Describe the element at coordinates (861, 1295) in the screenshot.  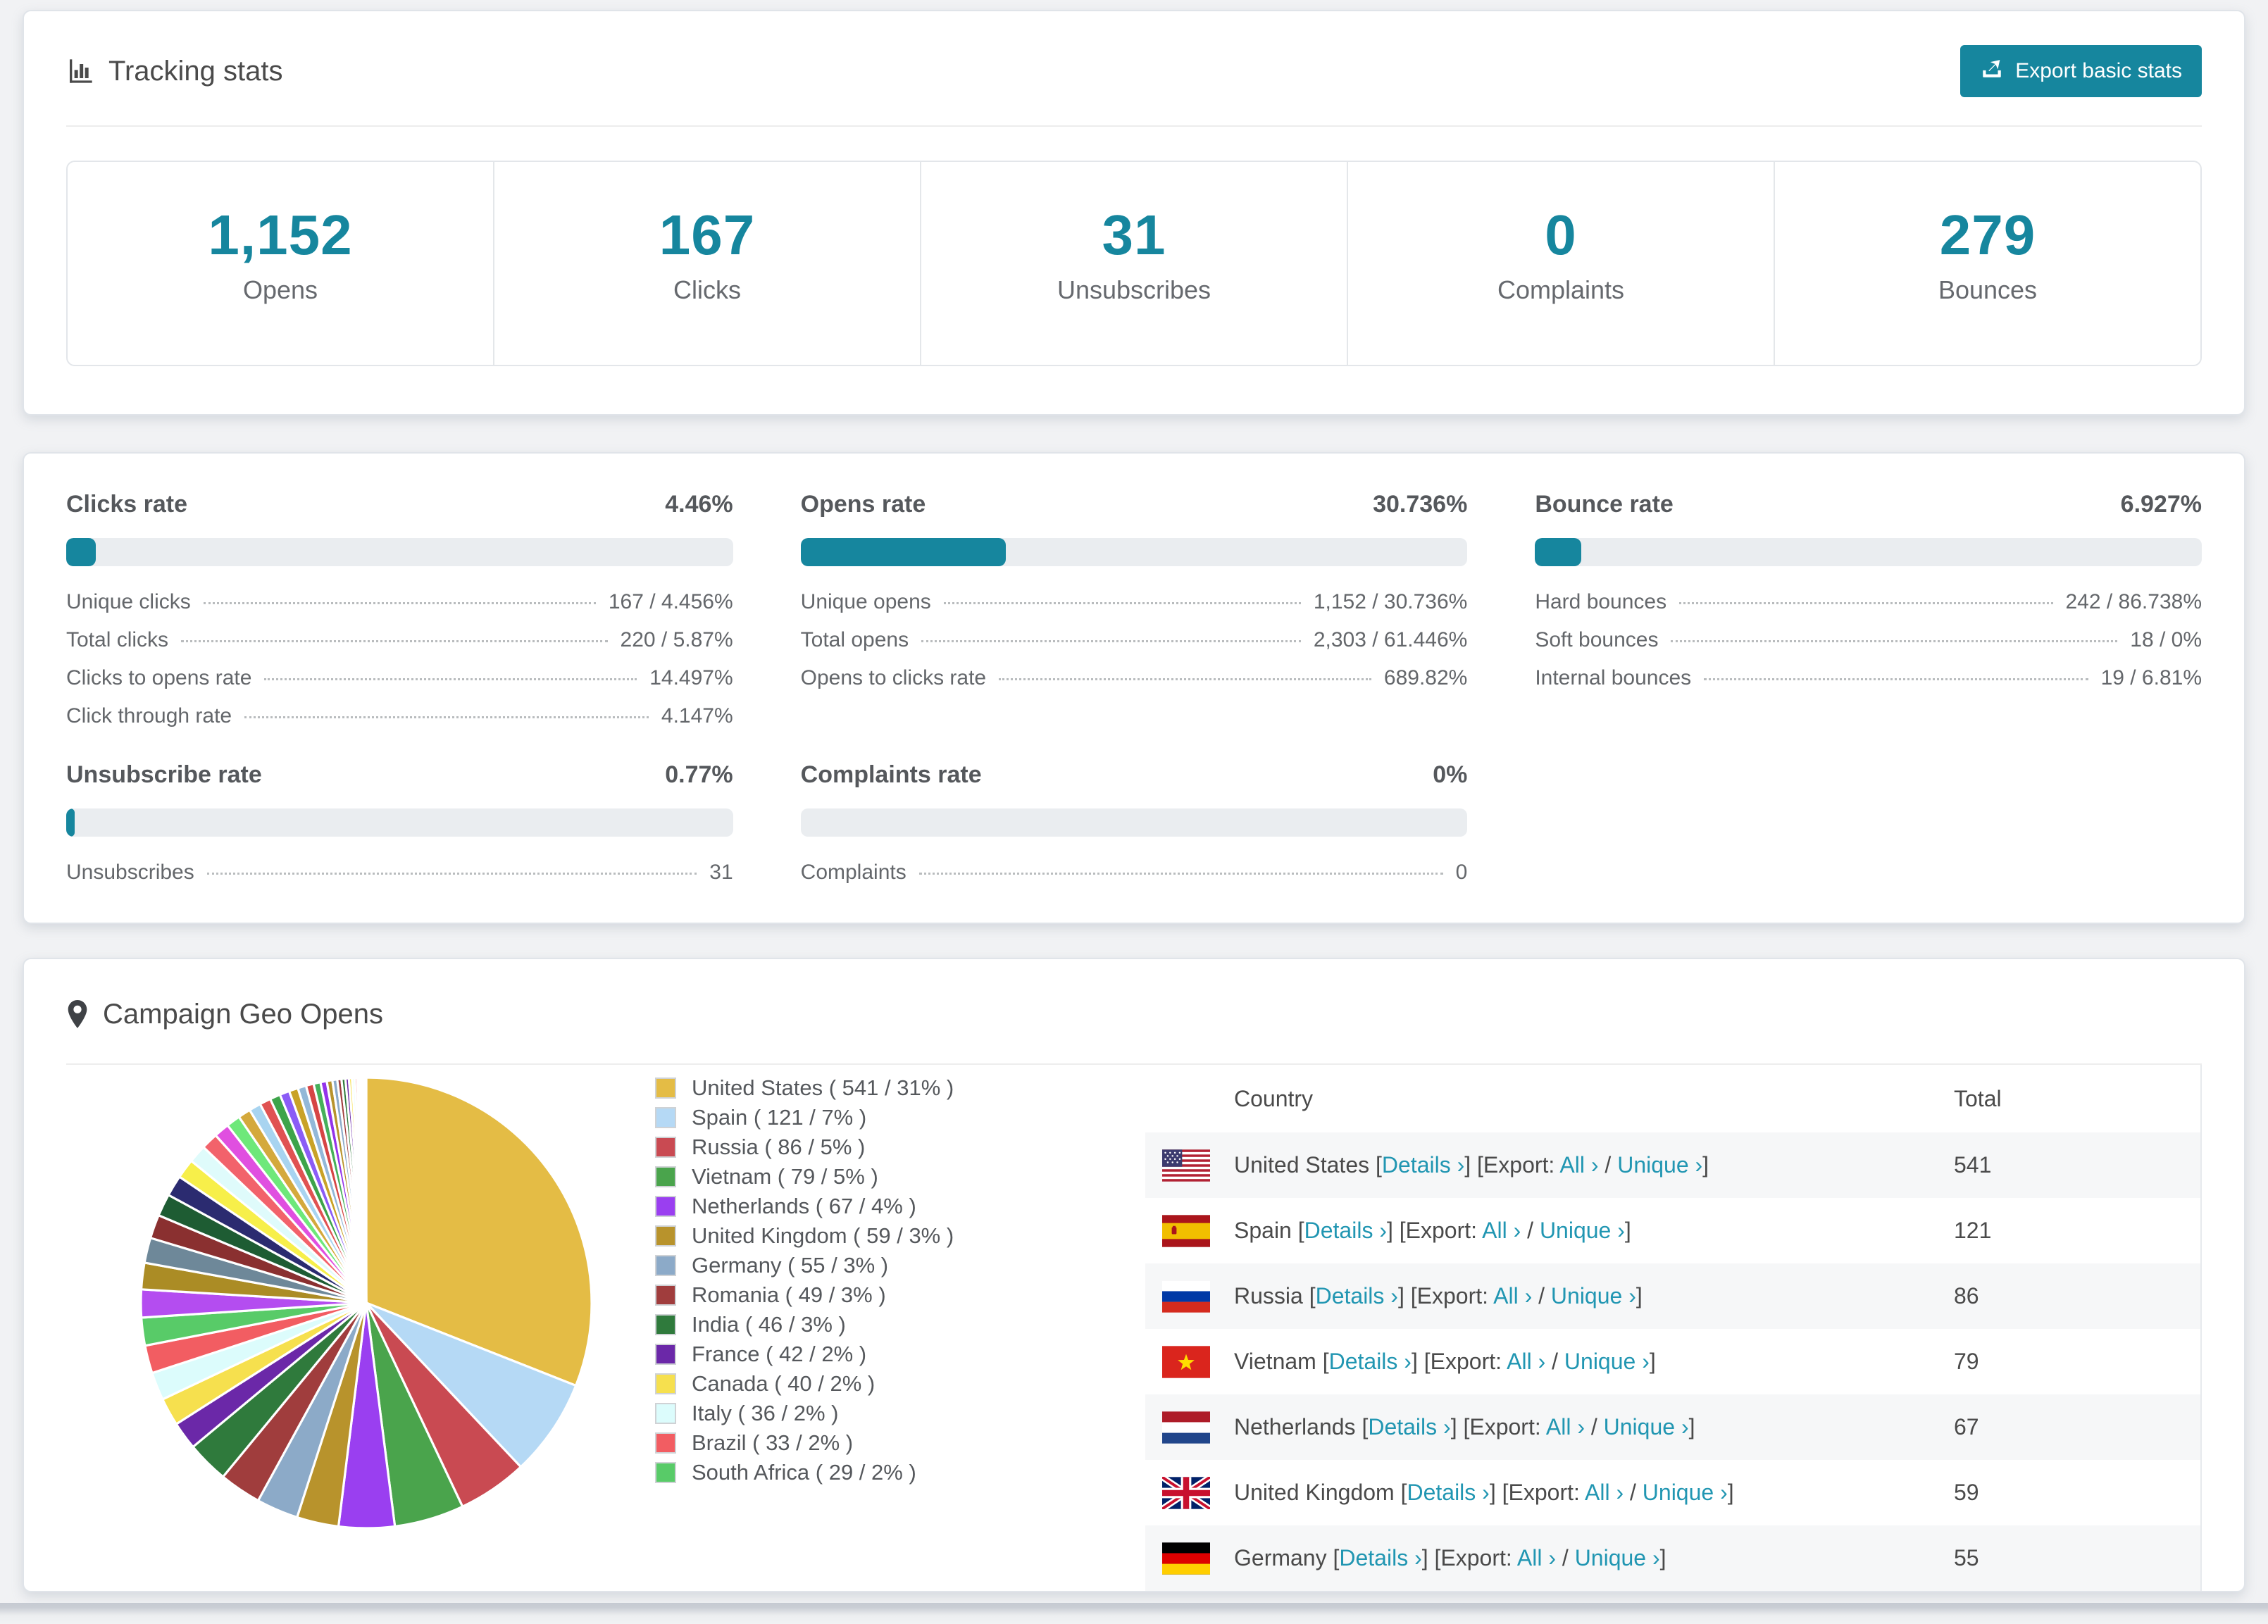
I see `legend-item-romania: Romania ( 49 / 3% )` at that location.